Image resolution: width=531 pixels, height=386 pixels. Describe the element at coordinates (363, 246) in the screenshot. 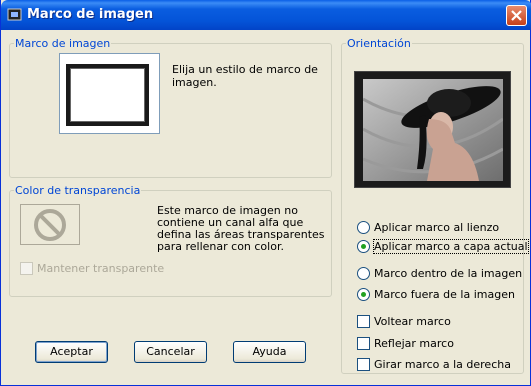

I see `apply-to-layer-dot` at that location.